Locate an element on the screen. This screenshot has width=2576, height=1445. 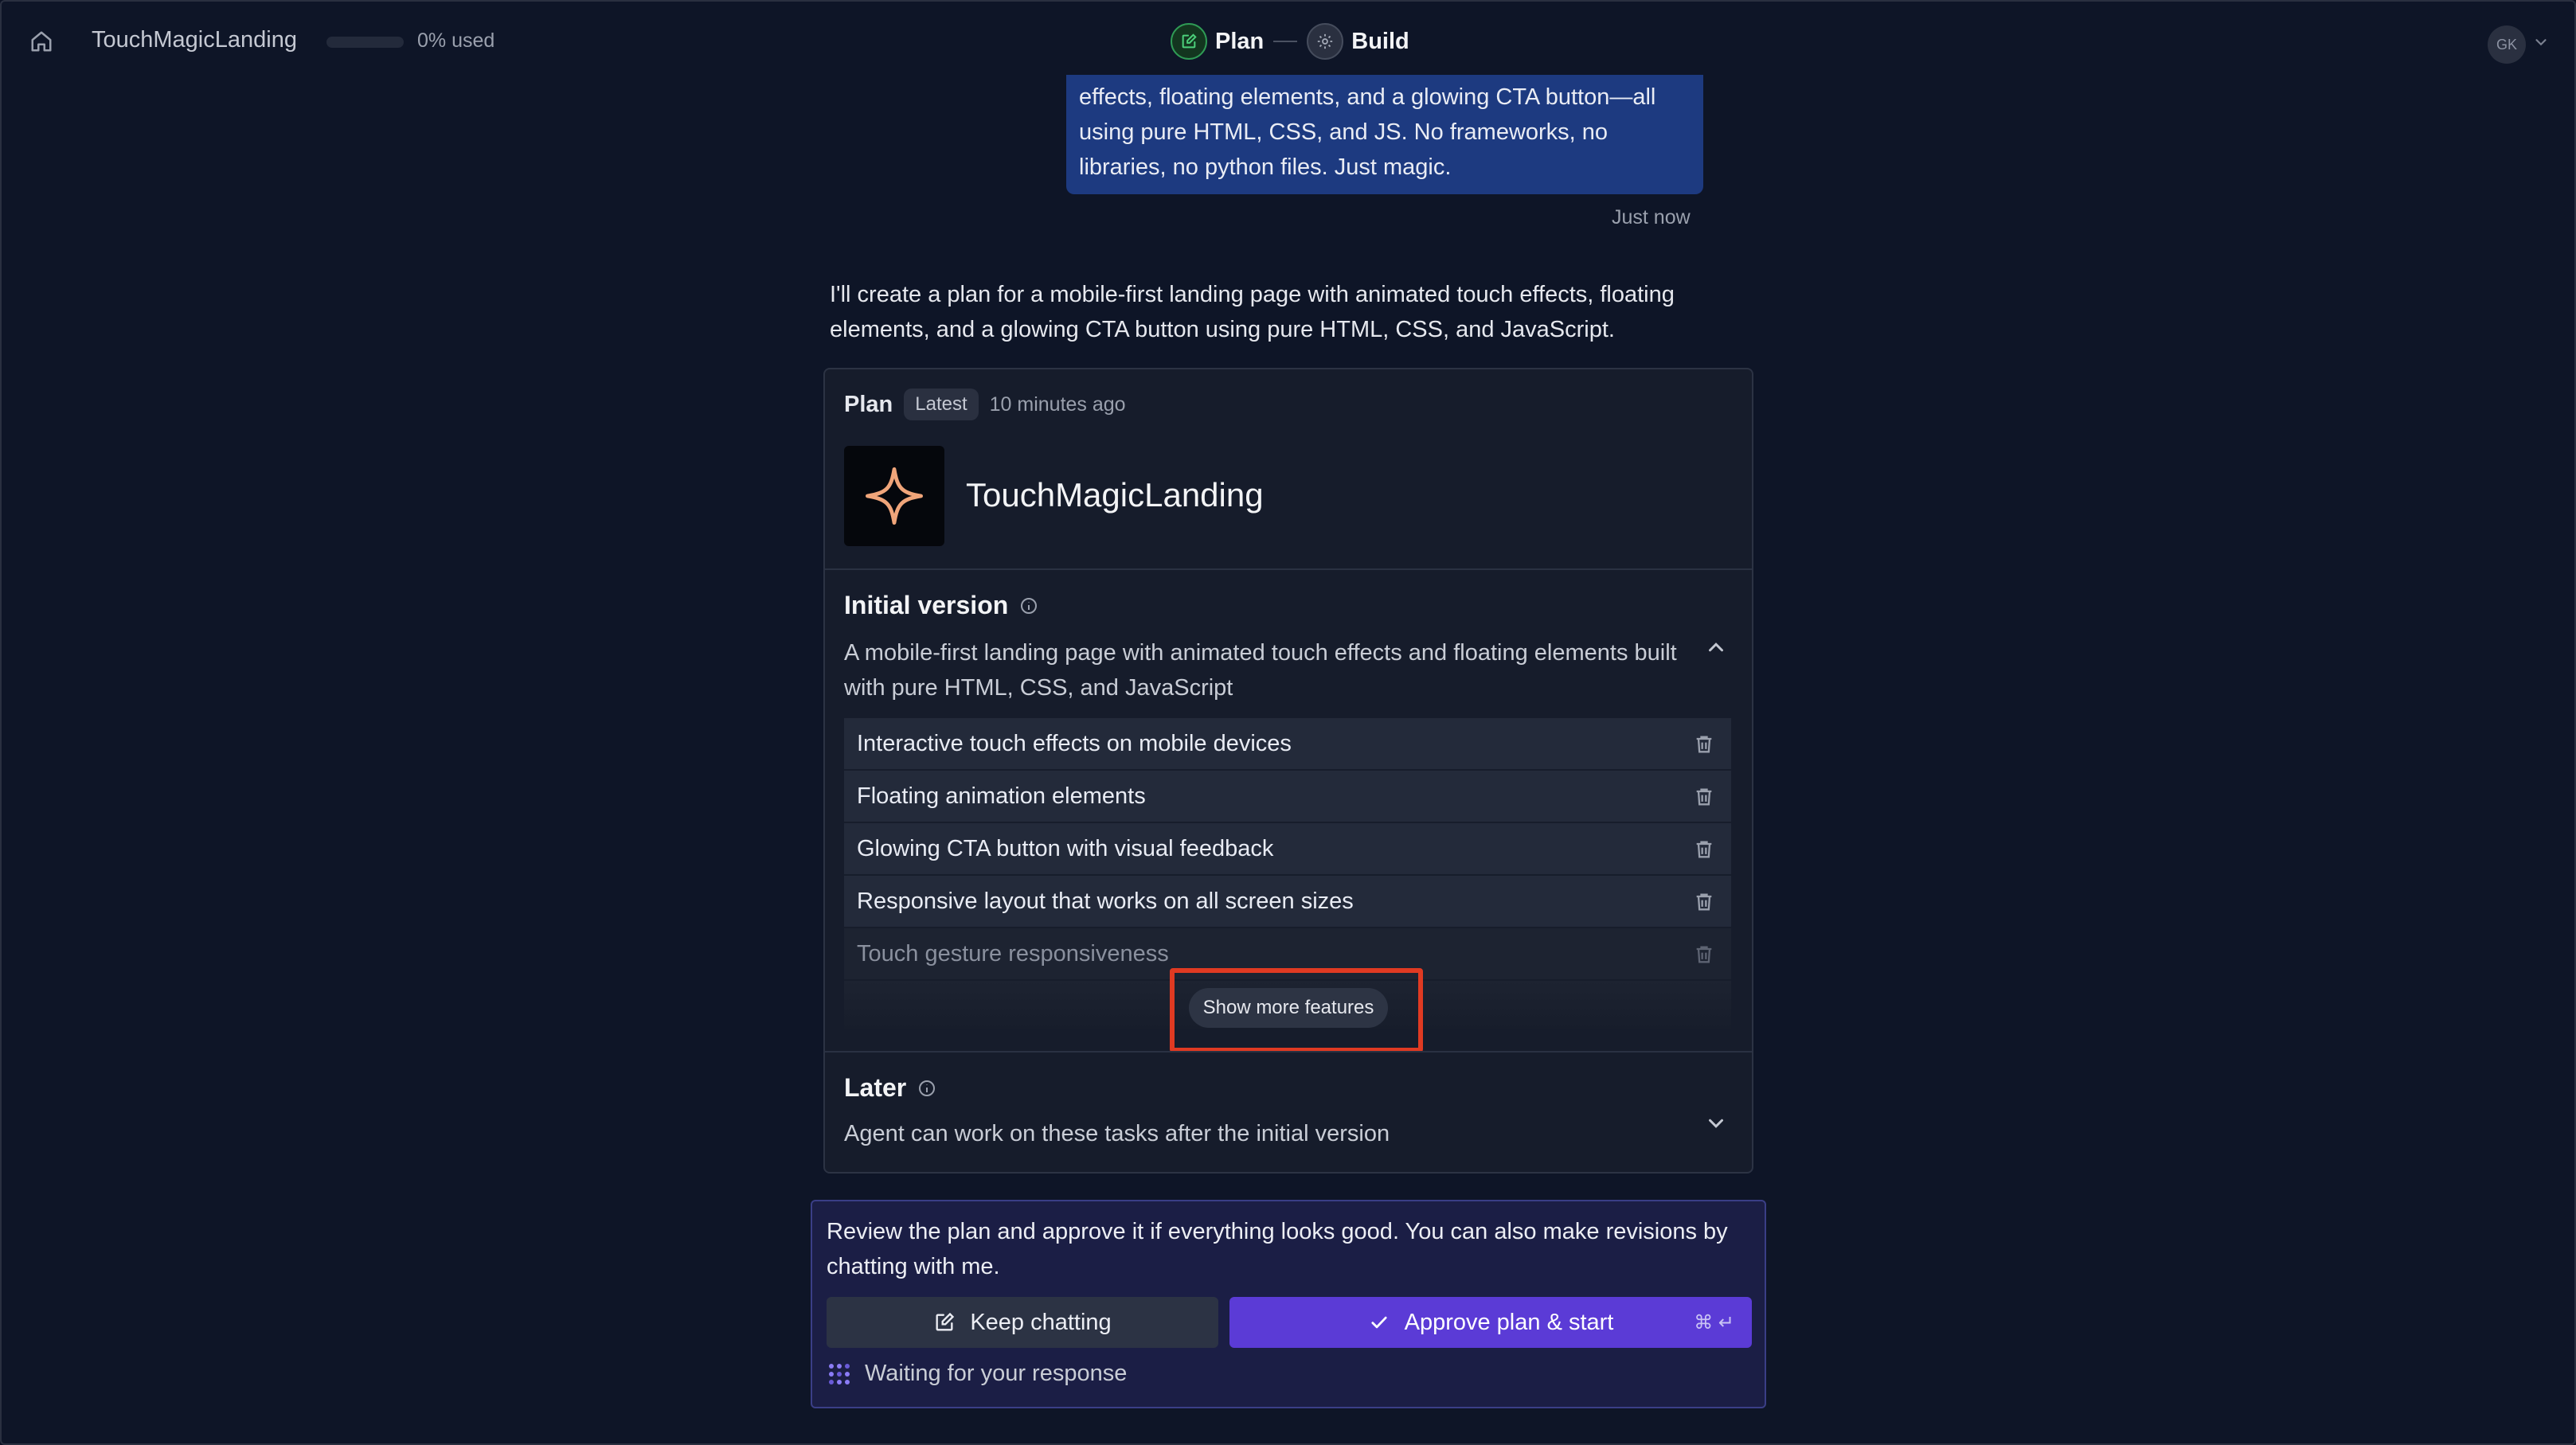
feature-label: Glowing CTA button with visual feedback is located at coordinates (1065, 848).